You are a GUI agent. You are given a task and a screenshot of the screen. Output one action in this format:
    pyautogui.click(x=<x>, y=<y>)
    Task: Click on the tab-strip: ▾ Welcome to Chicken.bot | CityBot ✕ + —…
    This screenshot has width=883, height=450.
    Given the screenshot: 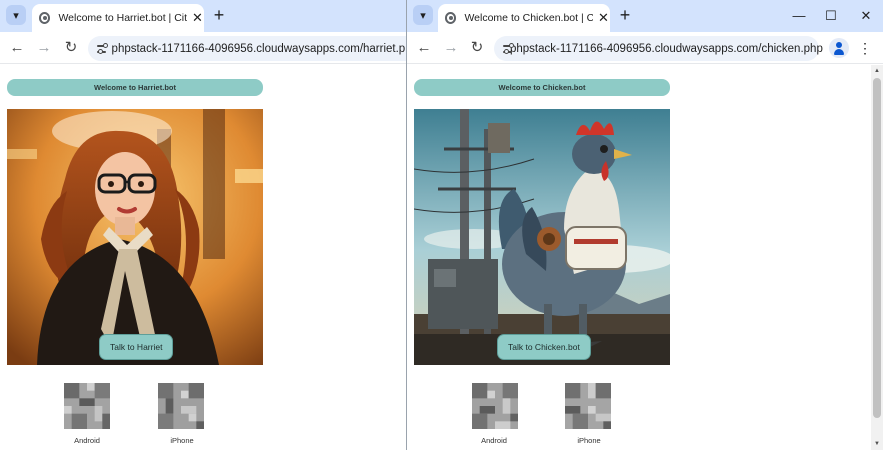 What is the action you would take?
    pyautogui.click(x=645, y=16)
    